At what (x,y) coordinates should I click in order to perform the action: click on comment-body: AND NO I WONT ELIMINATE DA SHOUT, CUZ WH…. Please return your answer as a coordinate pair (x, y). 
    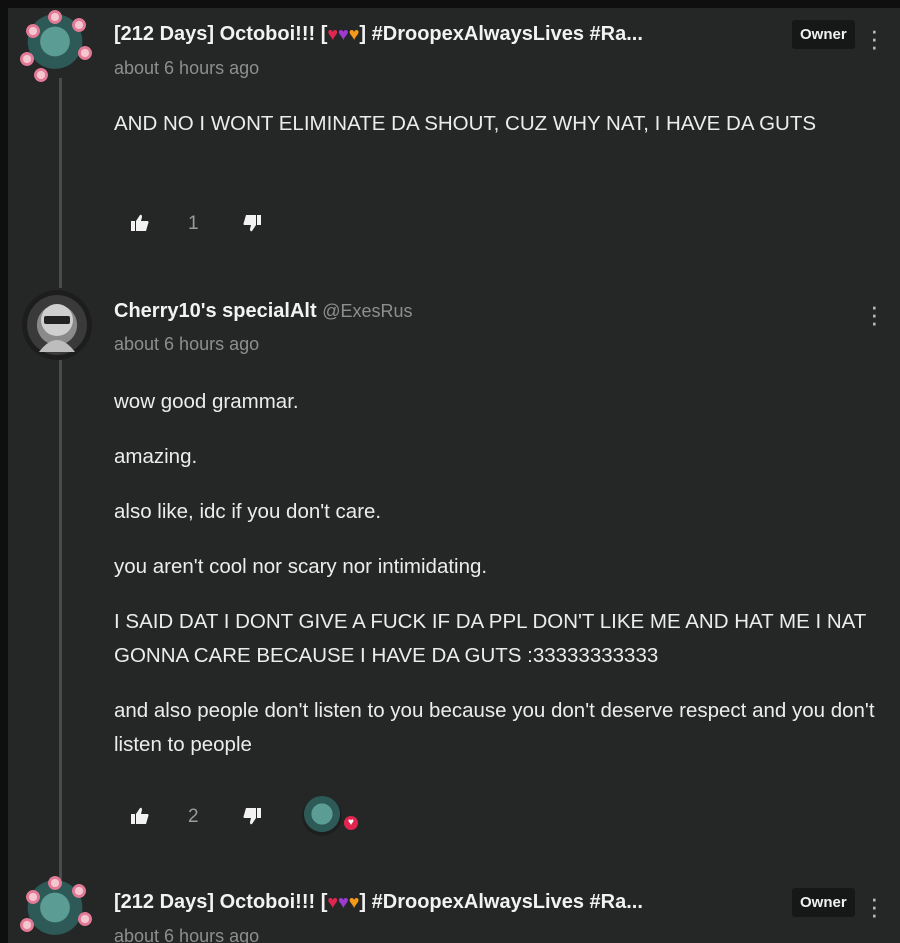
    Looking at the image, I should click on (499, 134).